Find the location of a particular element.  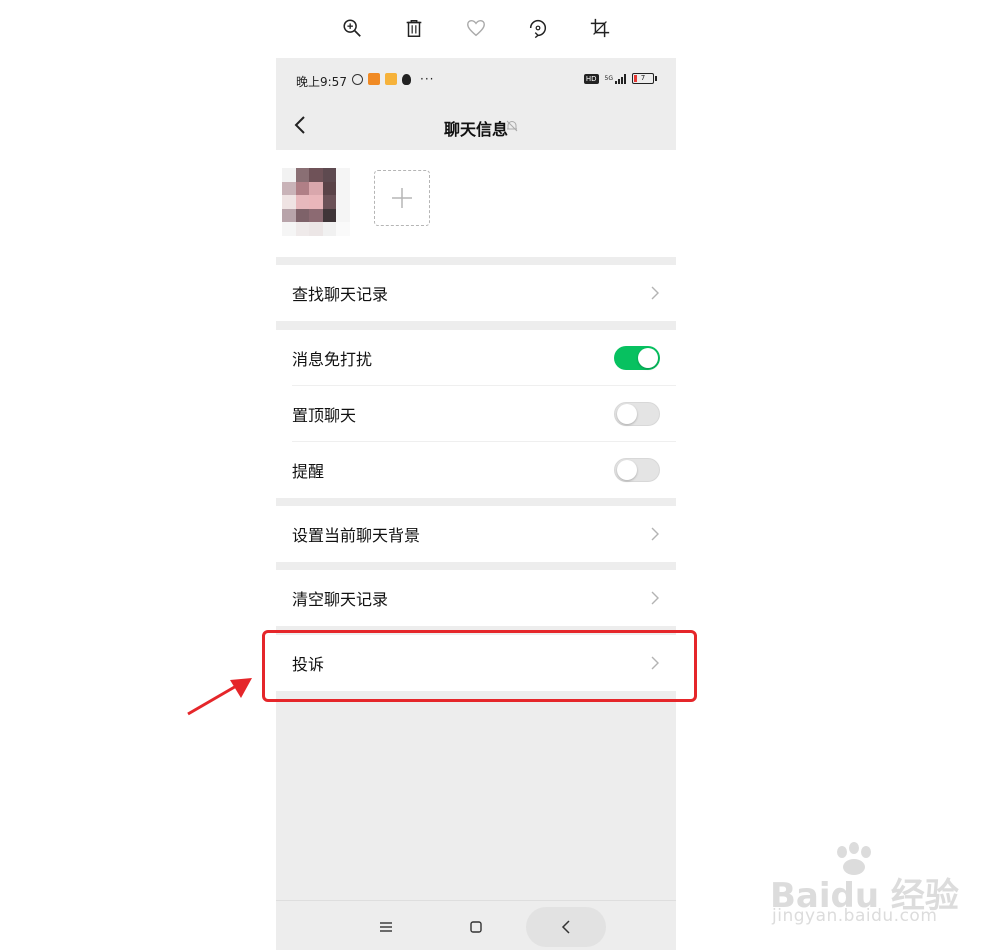

members-card is located at coordinates (476, 203).